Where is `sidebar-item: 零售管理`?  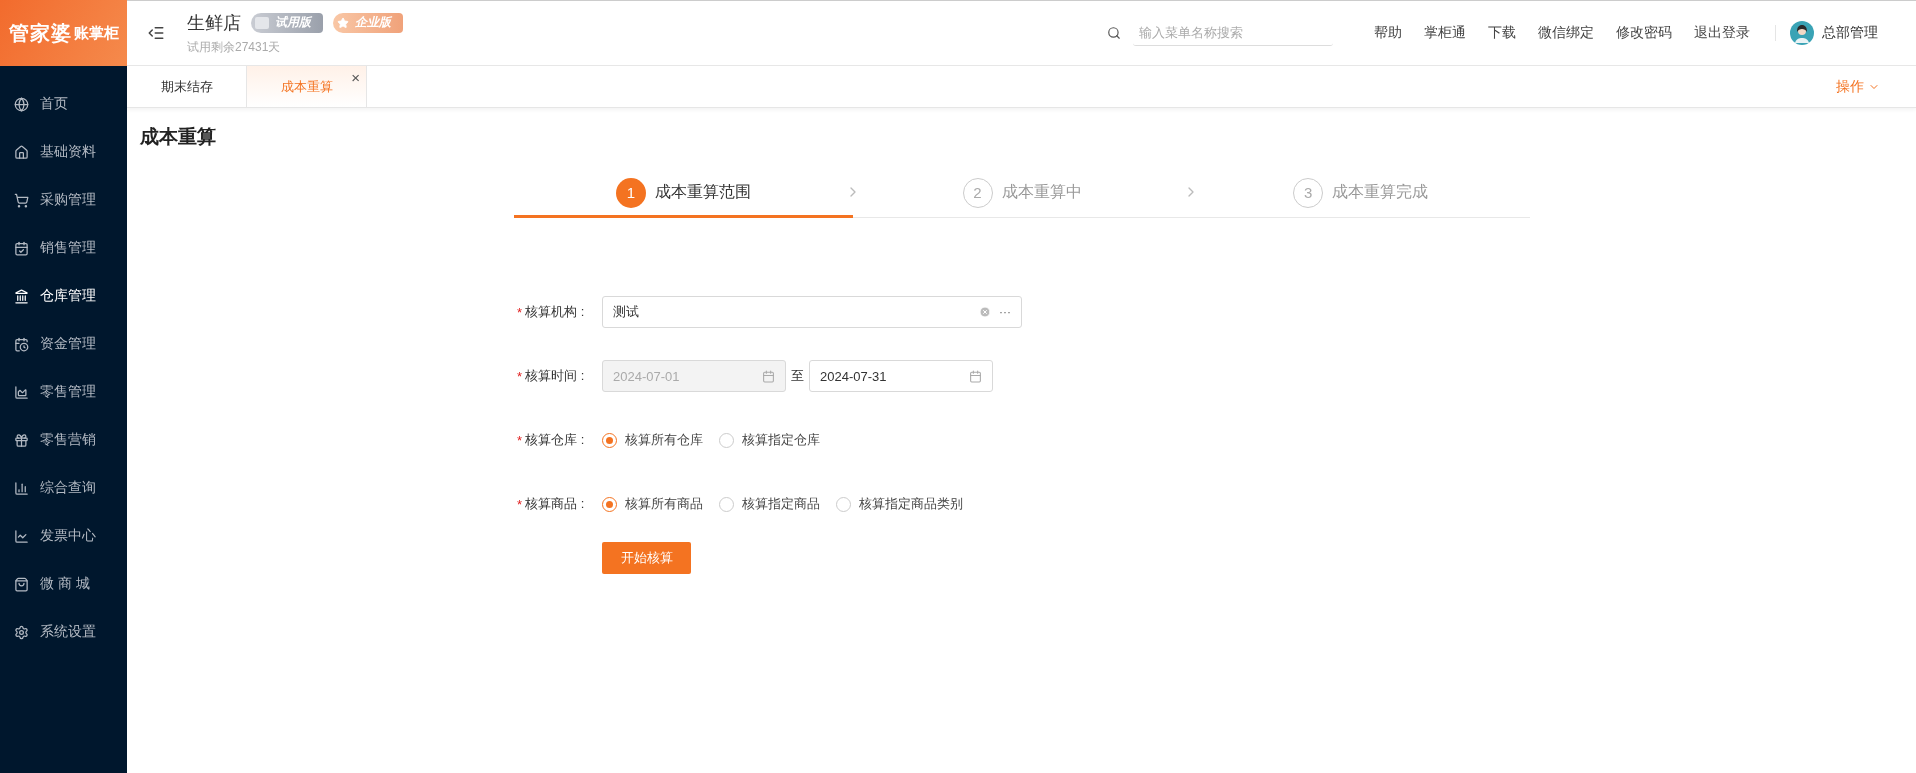
sidebar-item: 零售管理 is located at coordinates (63, 392).